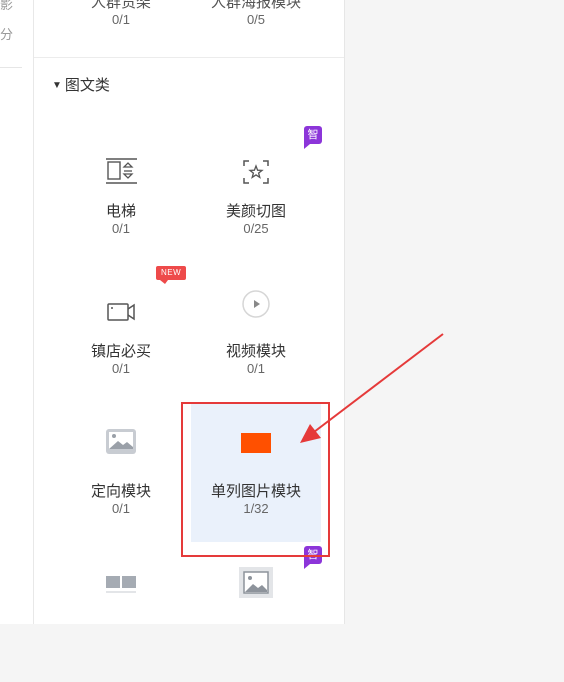 The height and width of the screenshot is (682, 564). What do you see at coordinates (256, 19) in the screenshot?
I see `module-count: 0/5` at bounding box center [256, 19].